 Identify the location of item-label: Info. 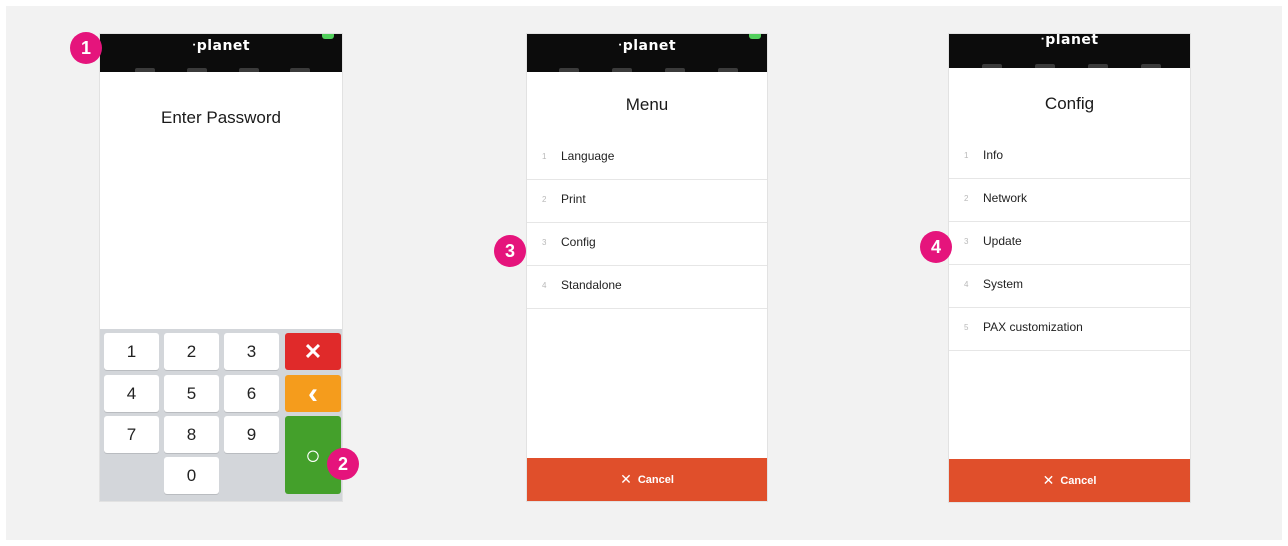
(993, 155).